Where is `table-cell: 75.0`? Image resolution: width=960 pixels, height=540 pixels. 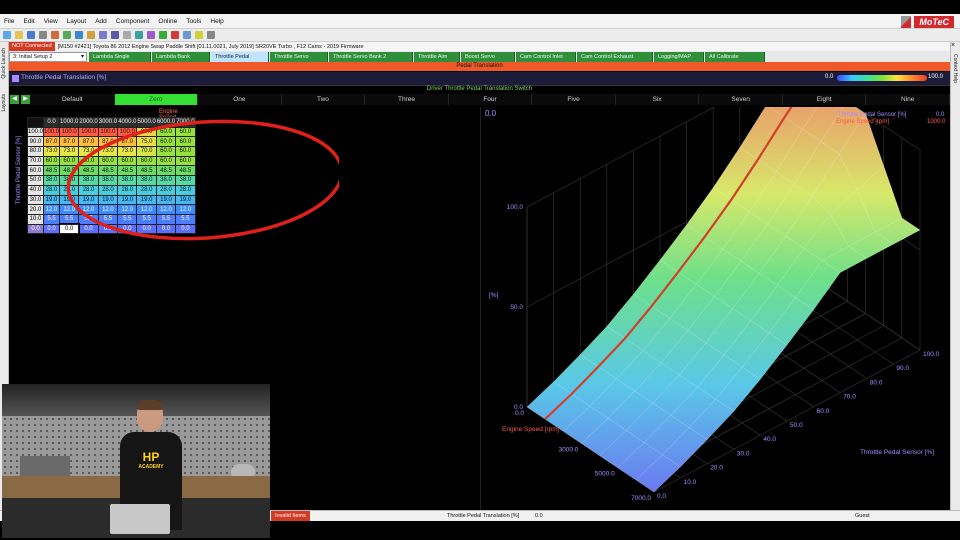 table-cell: 75.0 is located at coordinates (146, 142).